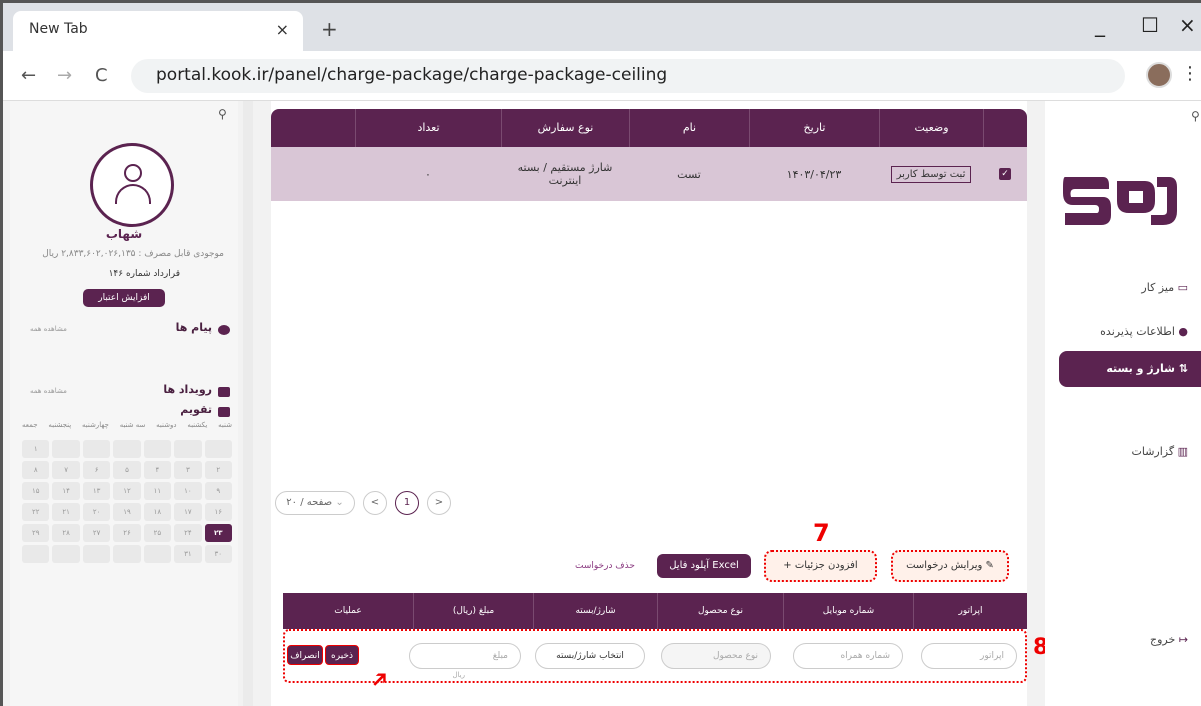 The width and height of the screenshot is (1201, 706). I want to click on calendar-day: ۶, so click(96, 470).